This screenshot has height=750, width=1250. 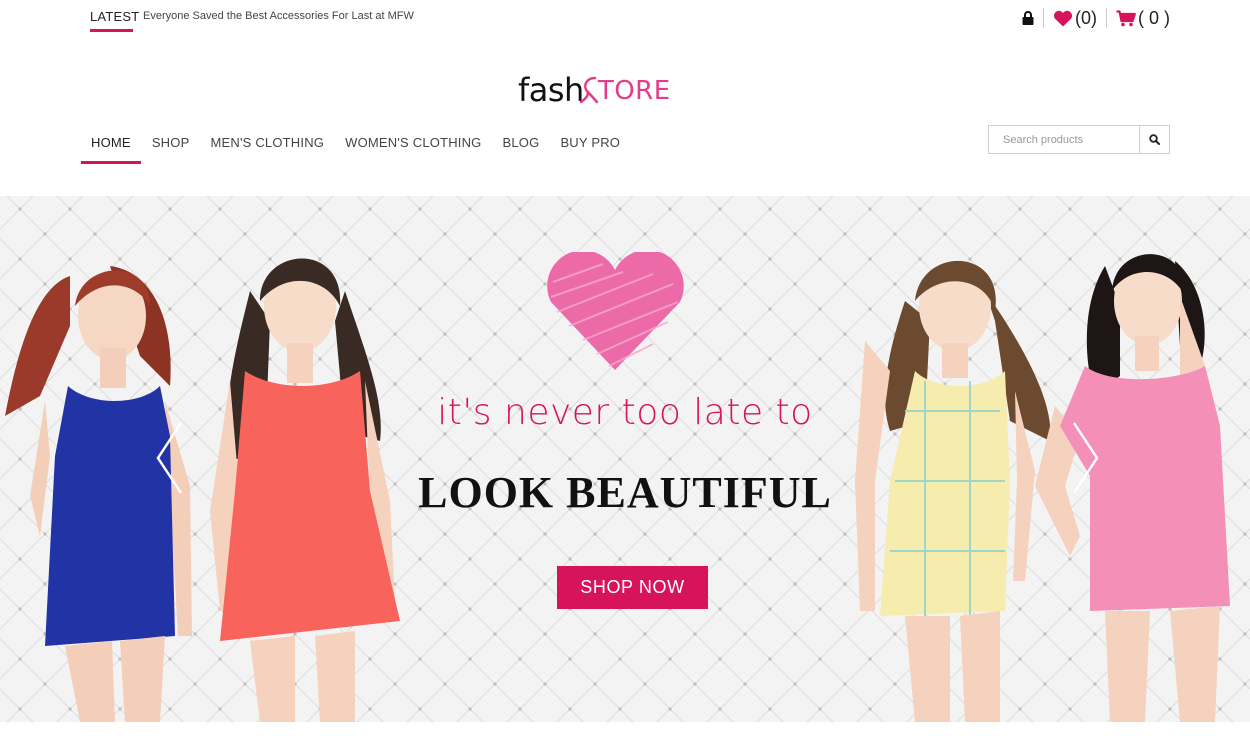 What do you see at coordinates (1028, 18) in the screenshot?
I see `lock-icon` at bounding box center [1028, 18].